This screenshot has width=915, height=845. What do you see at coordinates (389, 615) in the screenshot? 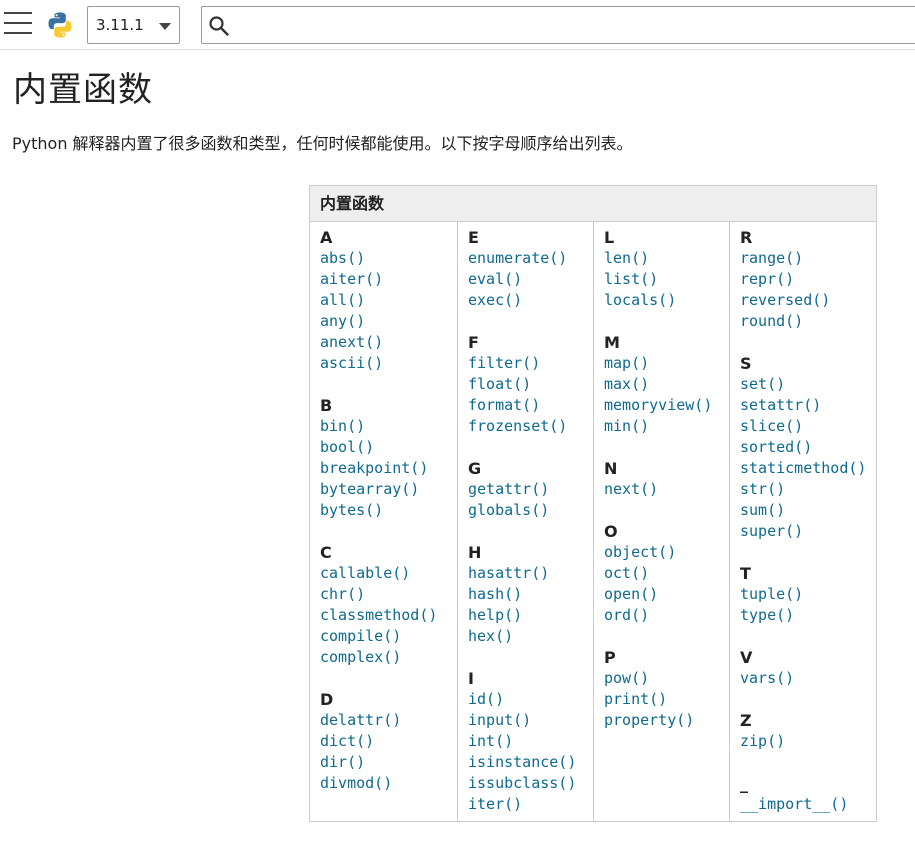
I see `function-link: classmethod()` at bounding box center [389, 615].